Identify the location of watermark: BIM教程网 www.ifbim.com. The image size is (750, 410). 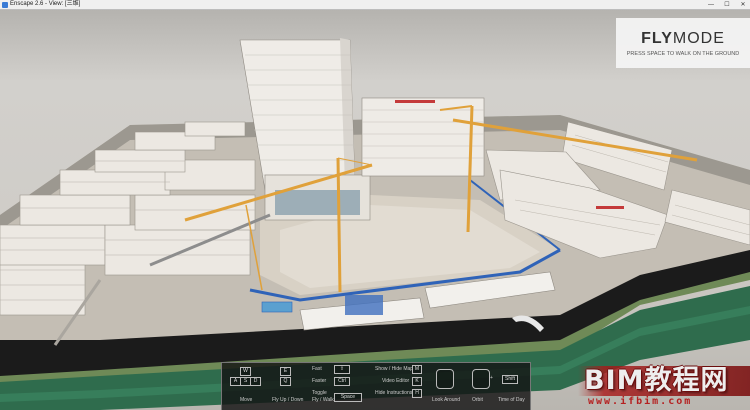
(664, 384).